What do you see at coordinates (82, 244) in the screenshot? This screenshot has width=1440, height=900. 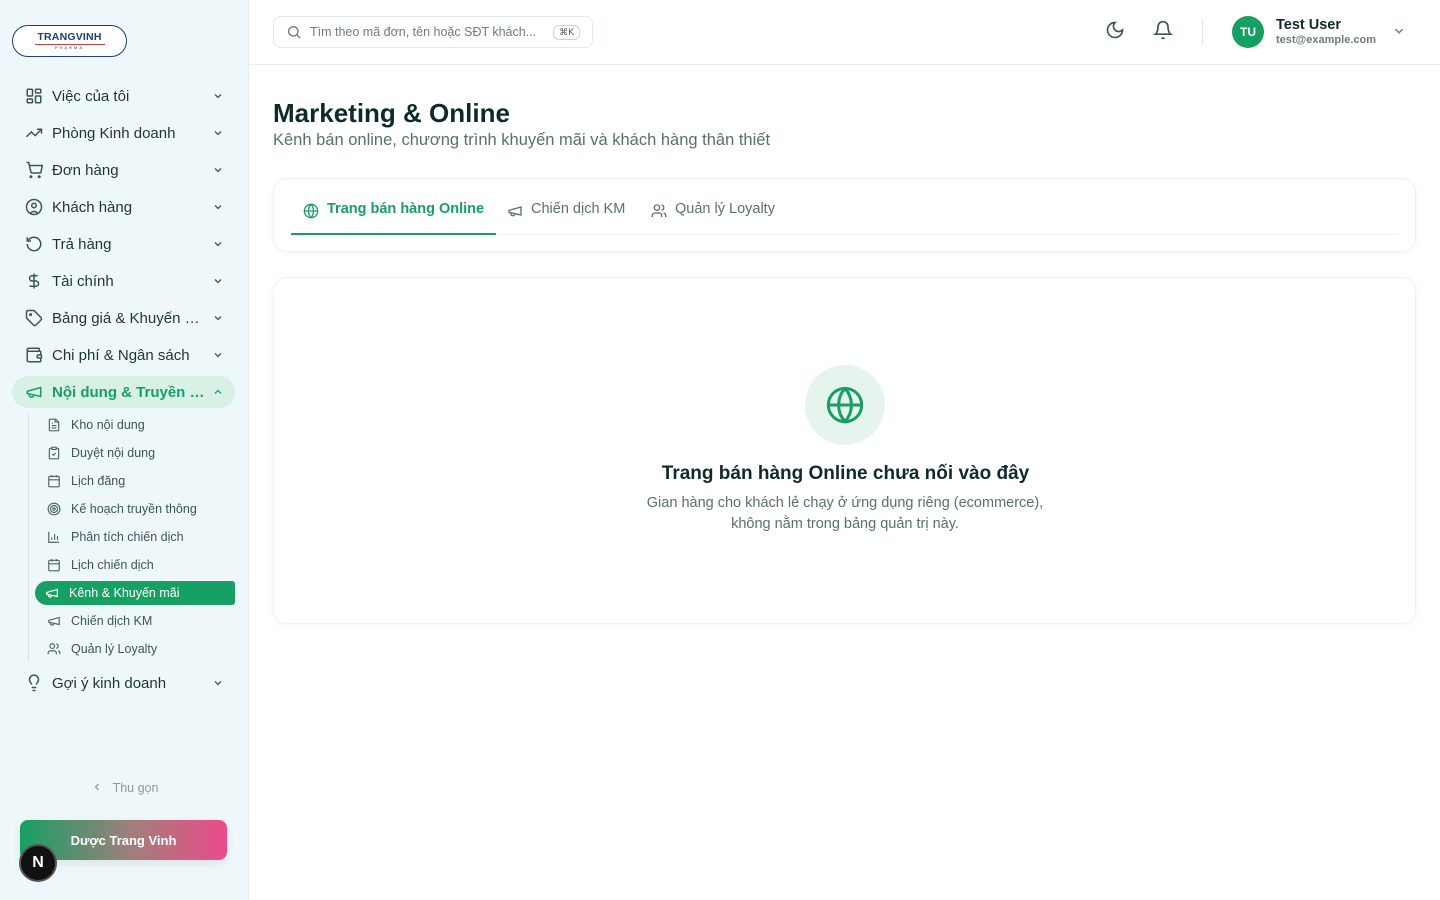 I see `sidebar-item-label: Trả hàng` at bounding box center [82, 244].